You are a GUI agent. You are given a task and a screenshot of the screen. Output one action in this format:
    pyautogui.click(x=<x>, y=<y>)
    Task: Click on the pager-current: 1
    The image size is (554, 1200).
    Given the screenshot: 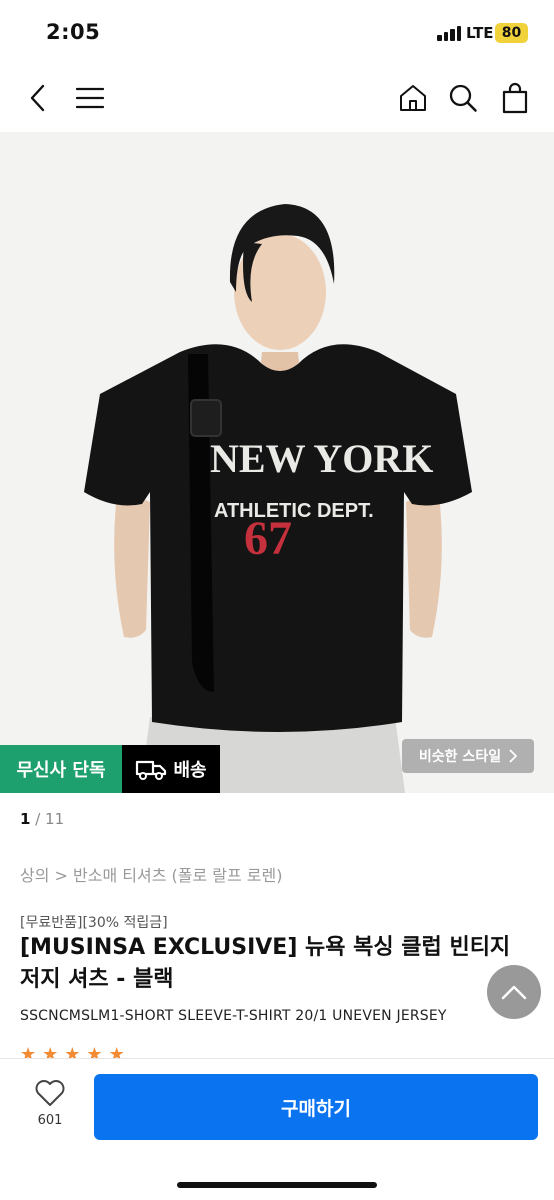 What is the action you would take?
    pyautogui.click(x=25, y=819)
    